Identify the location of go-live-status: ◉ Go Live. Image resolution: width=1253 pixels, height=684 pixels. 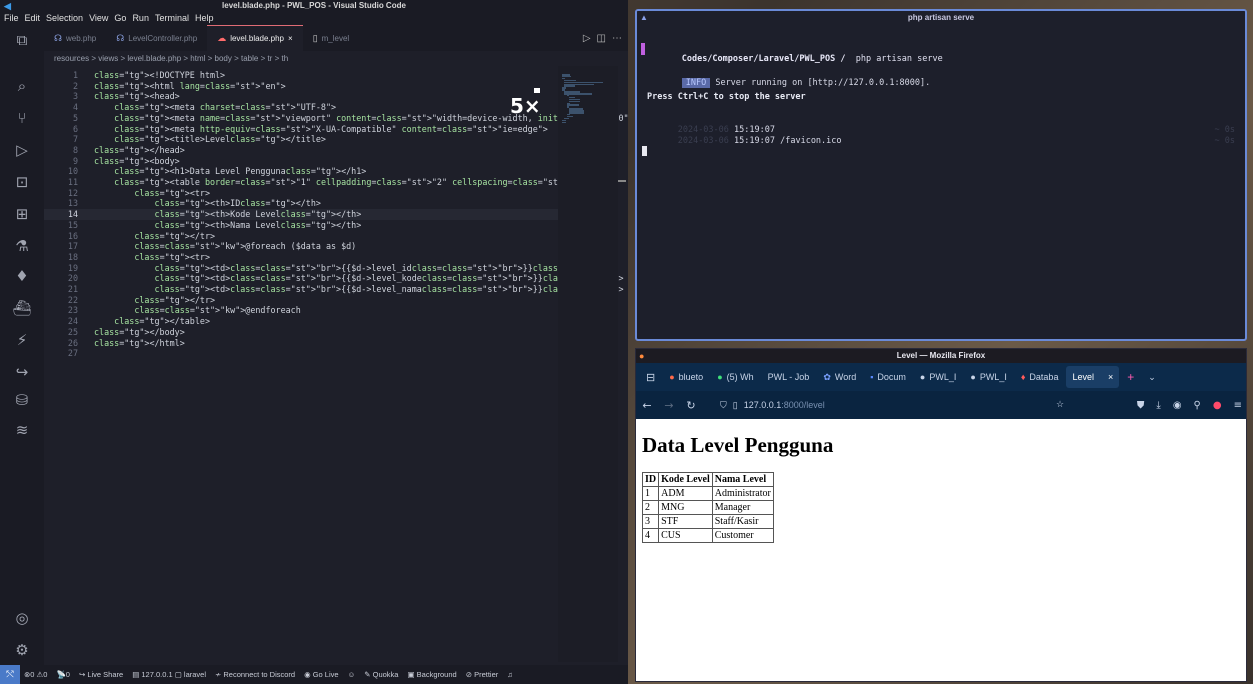
(321, 674).